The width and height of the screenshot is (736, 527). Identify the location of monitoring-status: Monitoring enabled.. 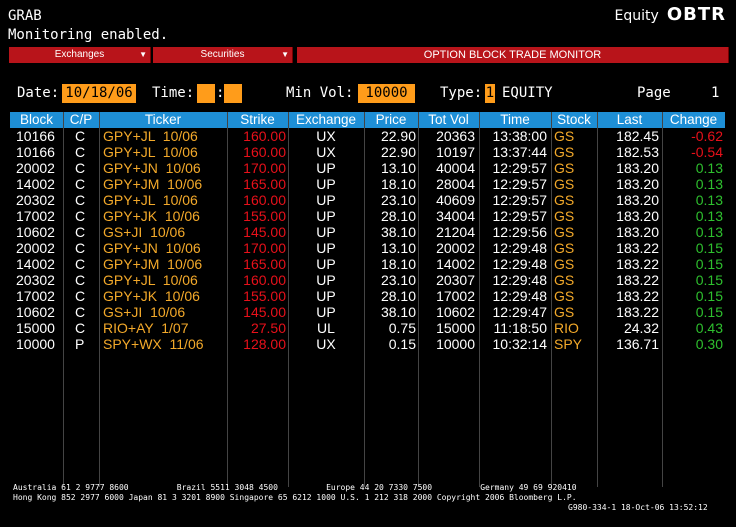
(88, 35).